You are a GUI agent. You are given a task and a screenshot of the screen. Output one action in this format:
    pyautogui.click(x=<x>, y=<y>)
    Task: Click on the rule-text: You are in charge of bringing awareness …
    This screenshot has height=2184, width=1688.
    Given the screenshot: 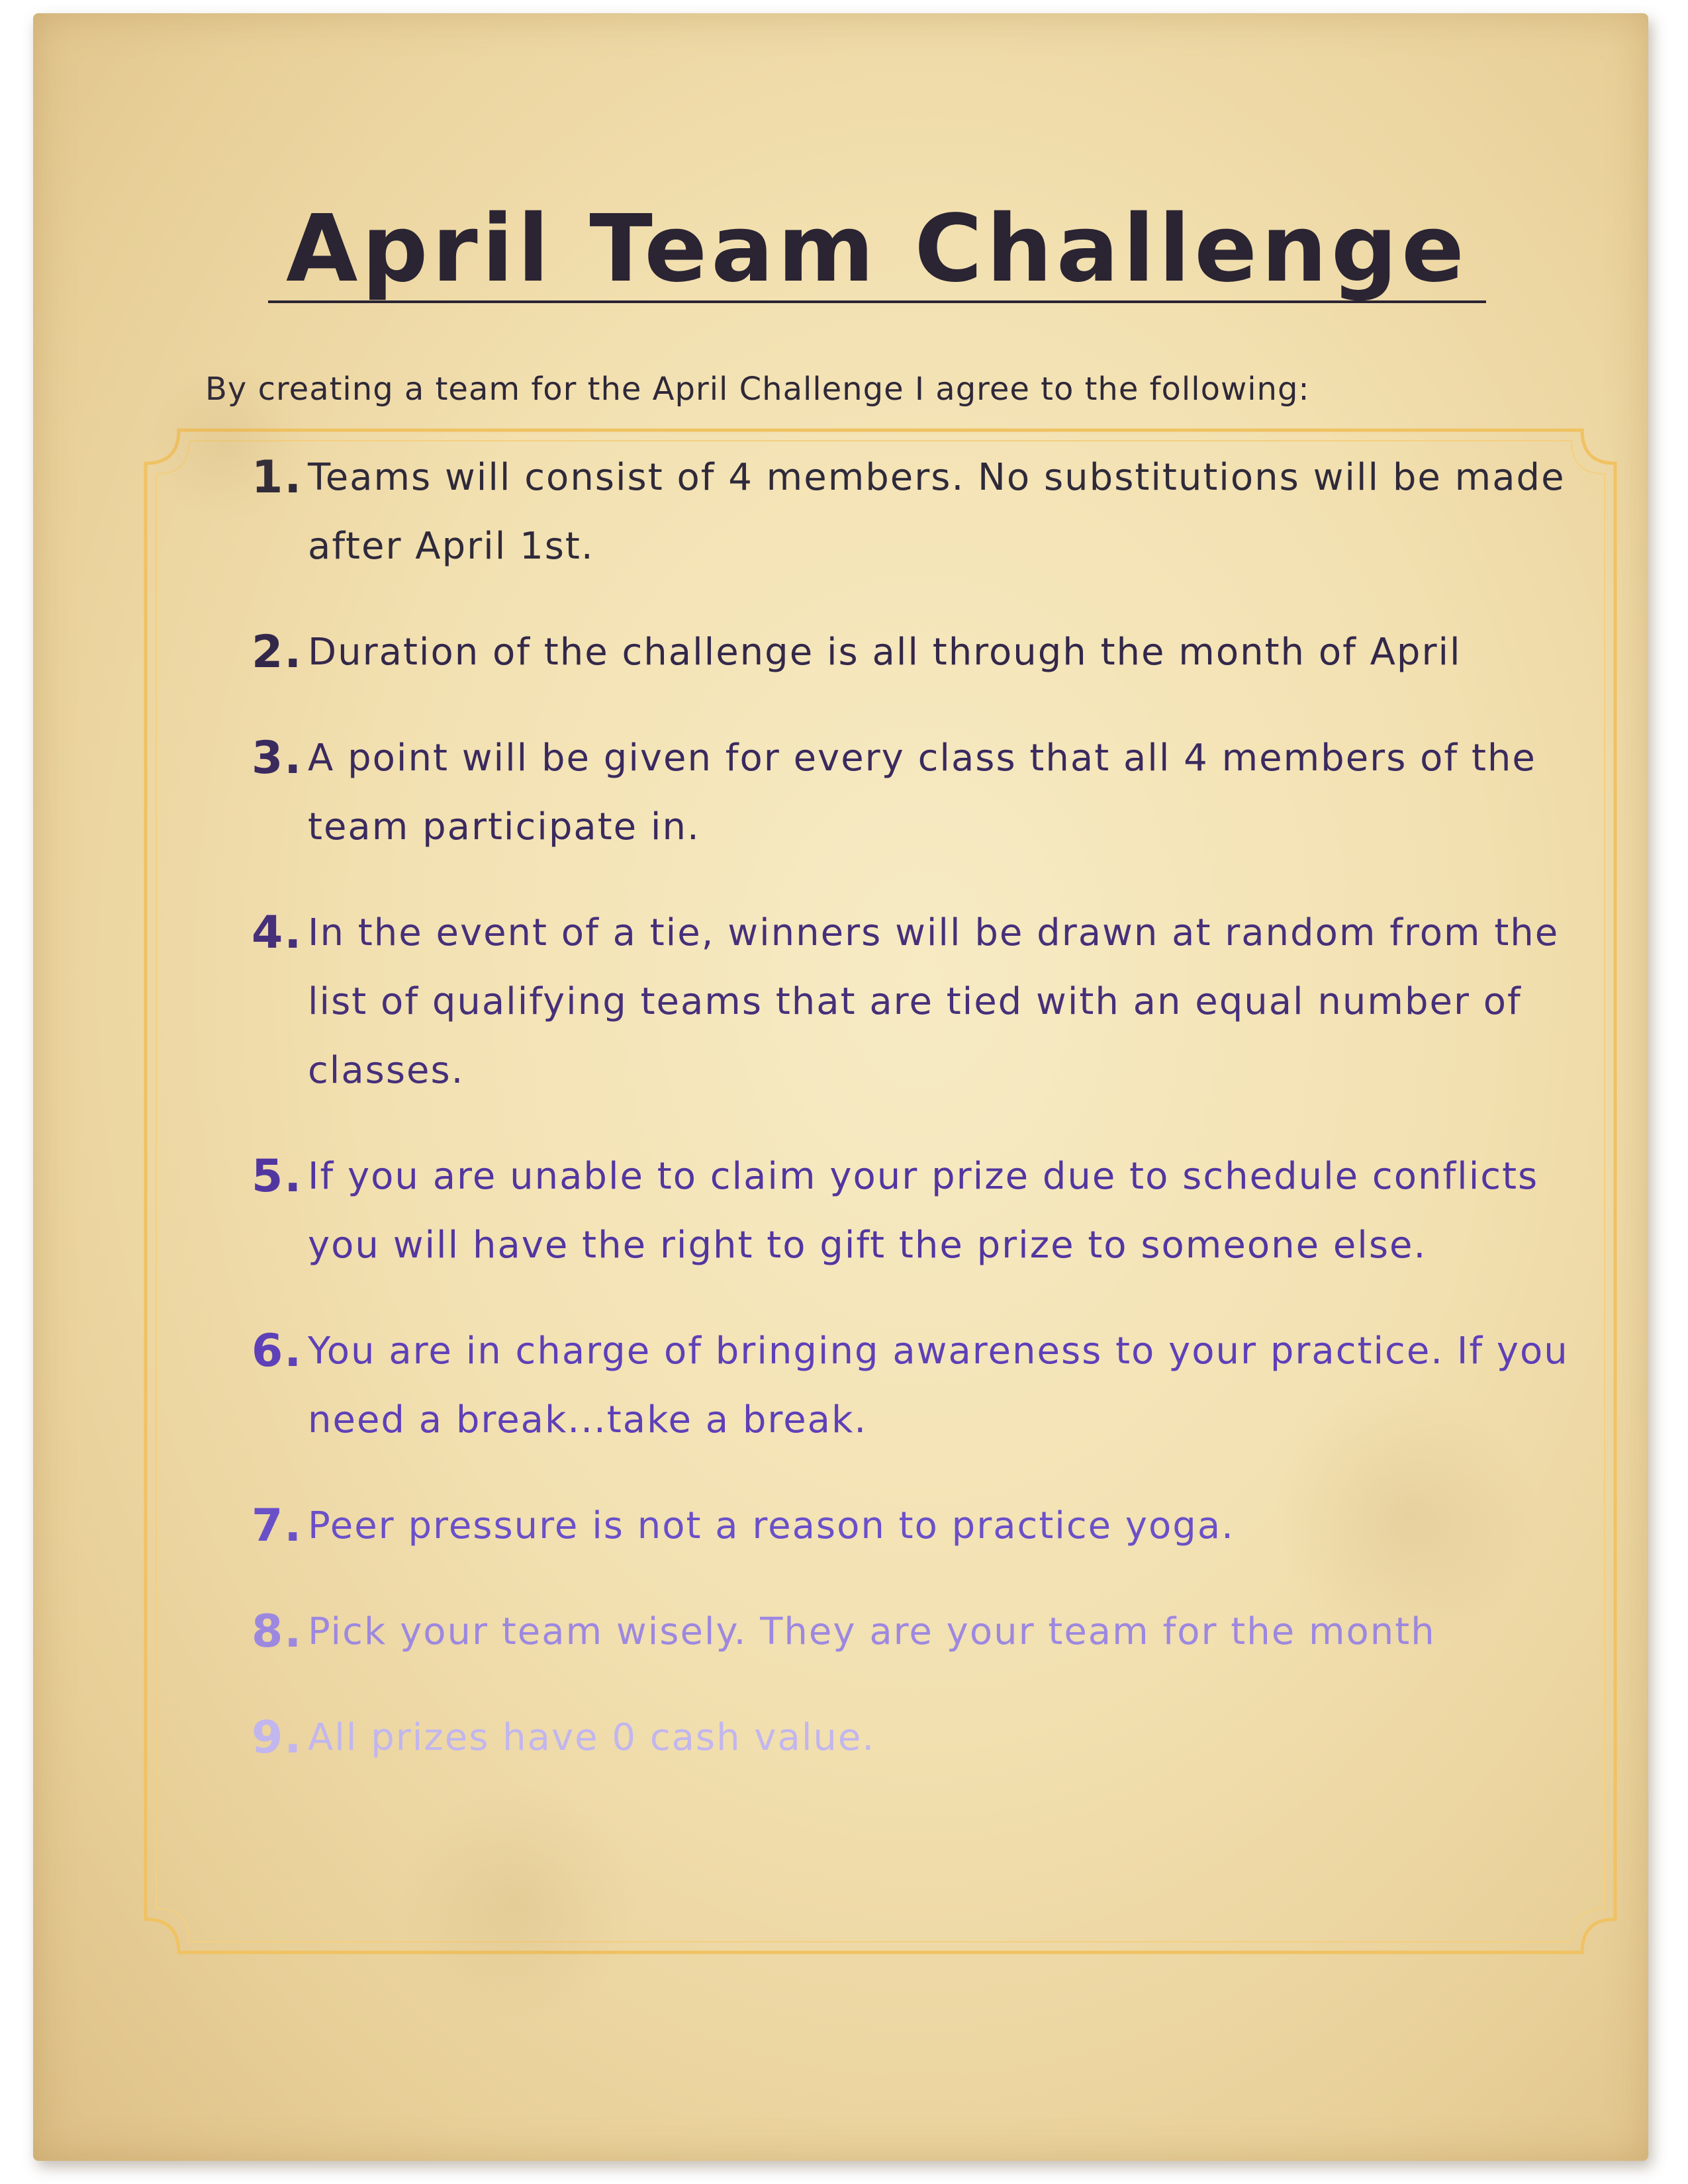 What is the action you would take?
    pyautogui.click(x=938, y=1385)
    